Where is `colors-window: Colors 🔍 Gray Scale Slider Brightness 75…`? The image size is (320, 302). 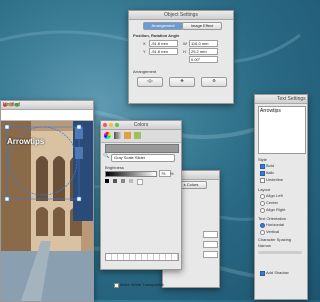 colors-window: Colors 🔍 Gray Scale Slider Brightness 75… is located at coordinates (141, 195).